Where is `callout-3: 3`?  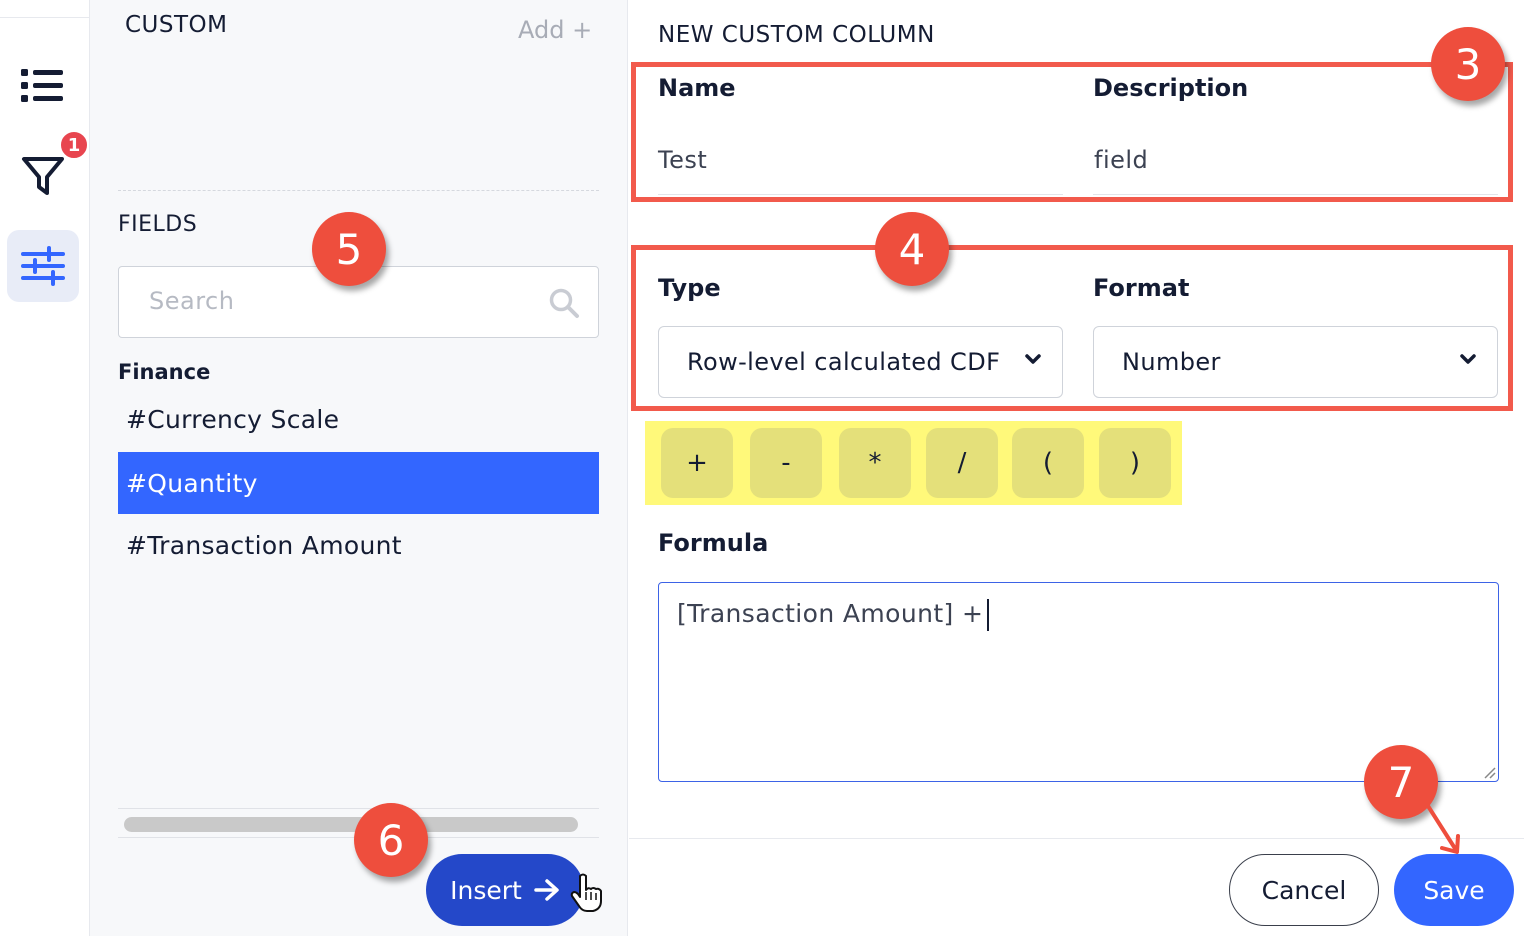 callout-3: 3 is located at coordinates (1468, 64).